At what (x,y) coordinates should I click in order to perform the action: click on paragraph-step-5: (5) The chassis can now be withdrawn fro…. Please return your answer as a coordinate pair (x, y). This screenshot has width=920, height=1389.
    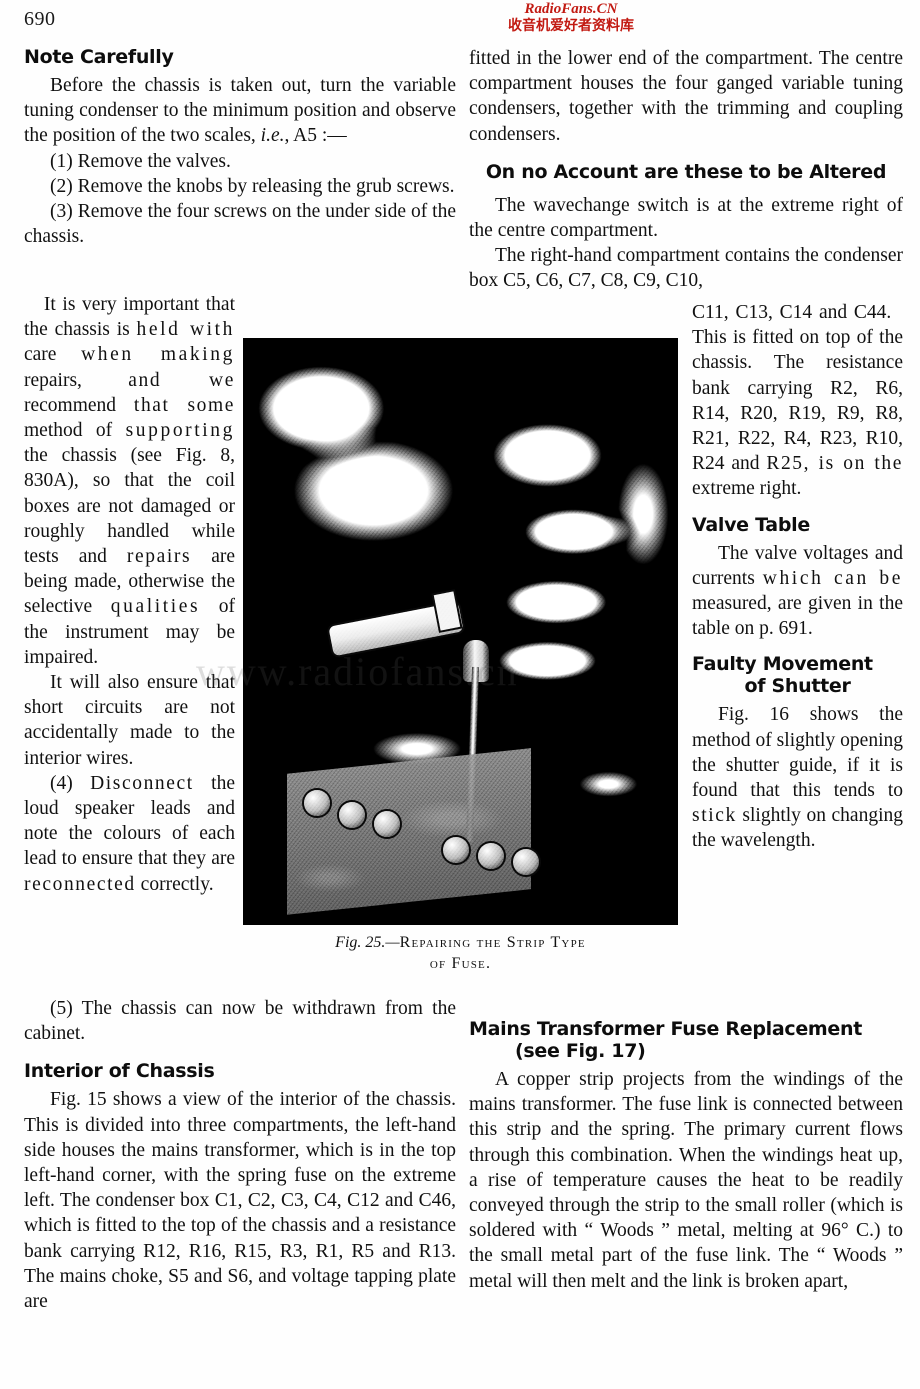
    Looking at the image, I should click on (240, 1021).